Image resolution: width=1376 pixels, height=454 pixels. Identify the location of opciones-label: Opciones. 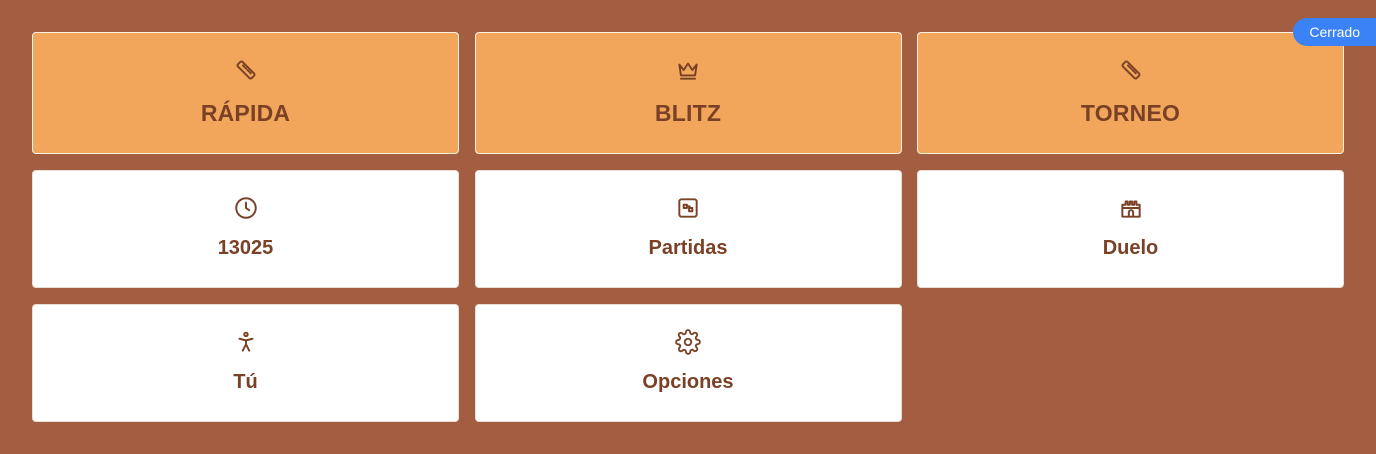
(688, 382).